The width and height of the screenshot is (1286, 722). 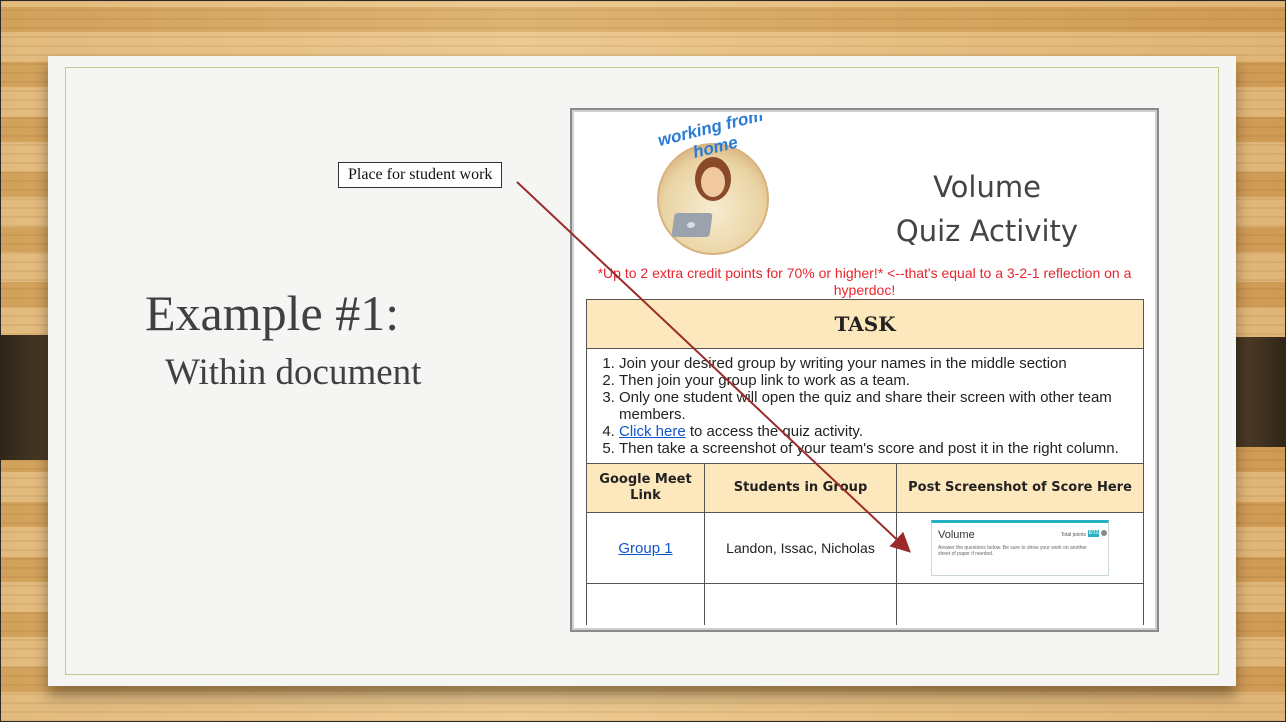 I want to click on screenshot-cell-empty, so click(x=1020, y=604).